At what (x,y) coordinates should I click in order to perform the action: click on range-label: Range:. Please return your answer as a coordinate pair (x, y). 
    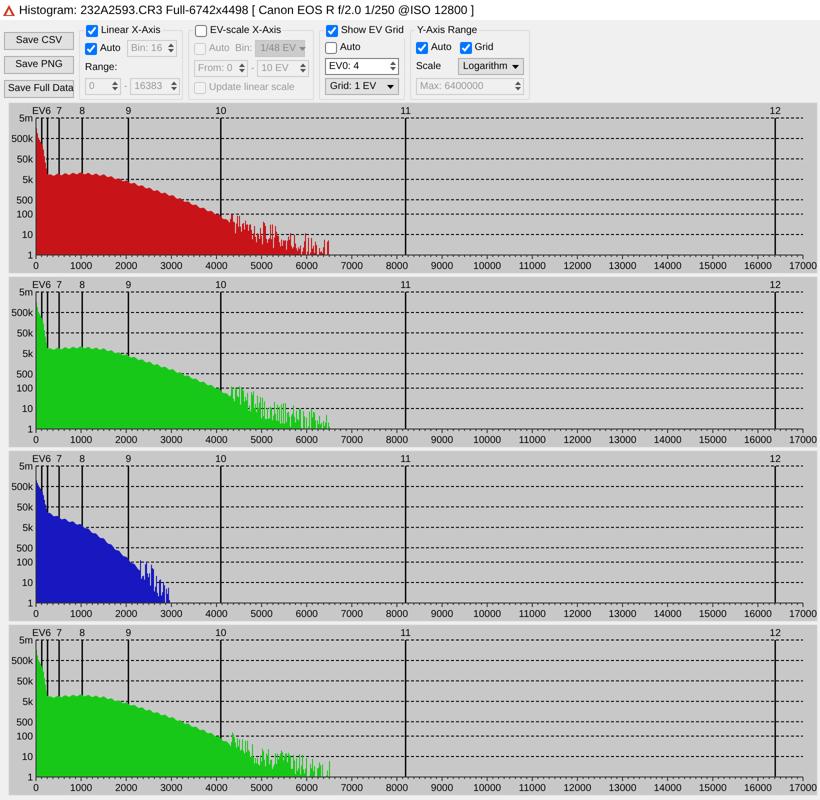
    Looking at the image, I should click on (101, 68).